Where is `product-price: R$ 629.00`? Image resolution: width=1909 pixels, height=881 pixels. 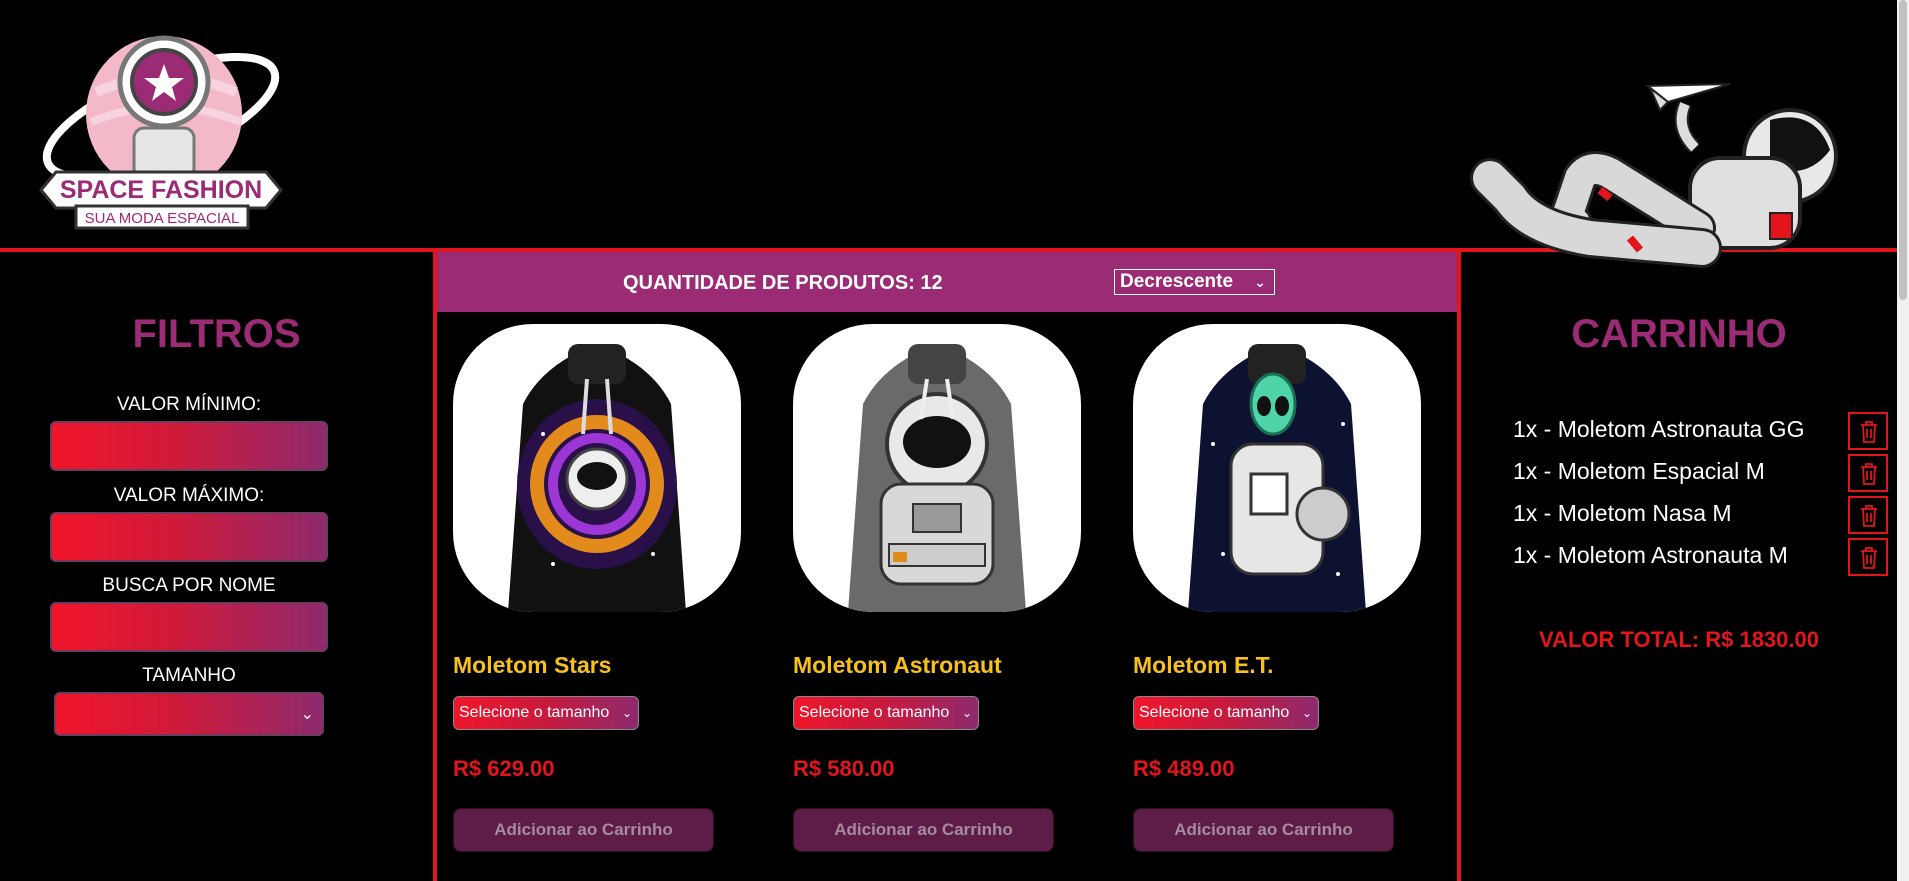
product-price: R$ 629.00 is located at coordinates (504, 768).